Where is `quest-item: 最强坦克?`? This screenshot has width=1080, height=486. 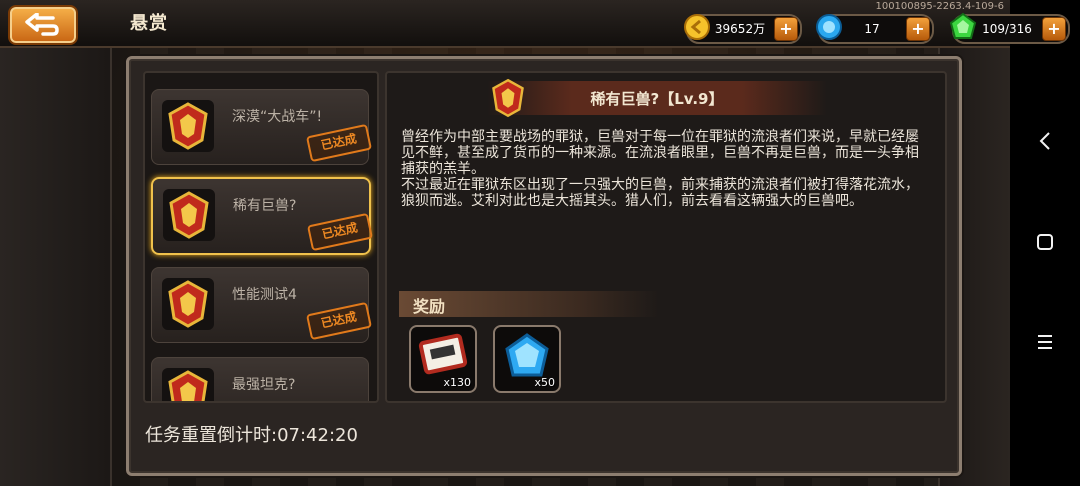
quest-item: 最强坦克? is located at coordinates (260, 379).